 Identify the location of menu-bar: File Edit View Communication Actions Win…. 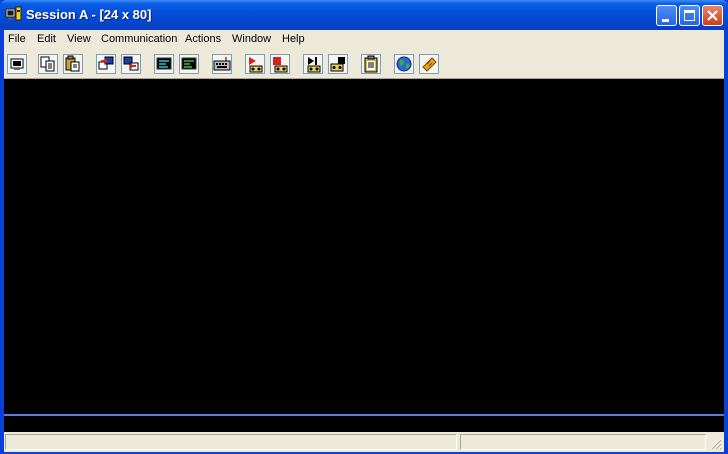
(364, 40).